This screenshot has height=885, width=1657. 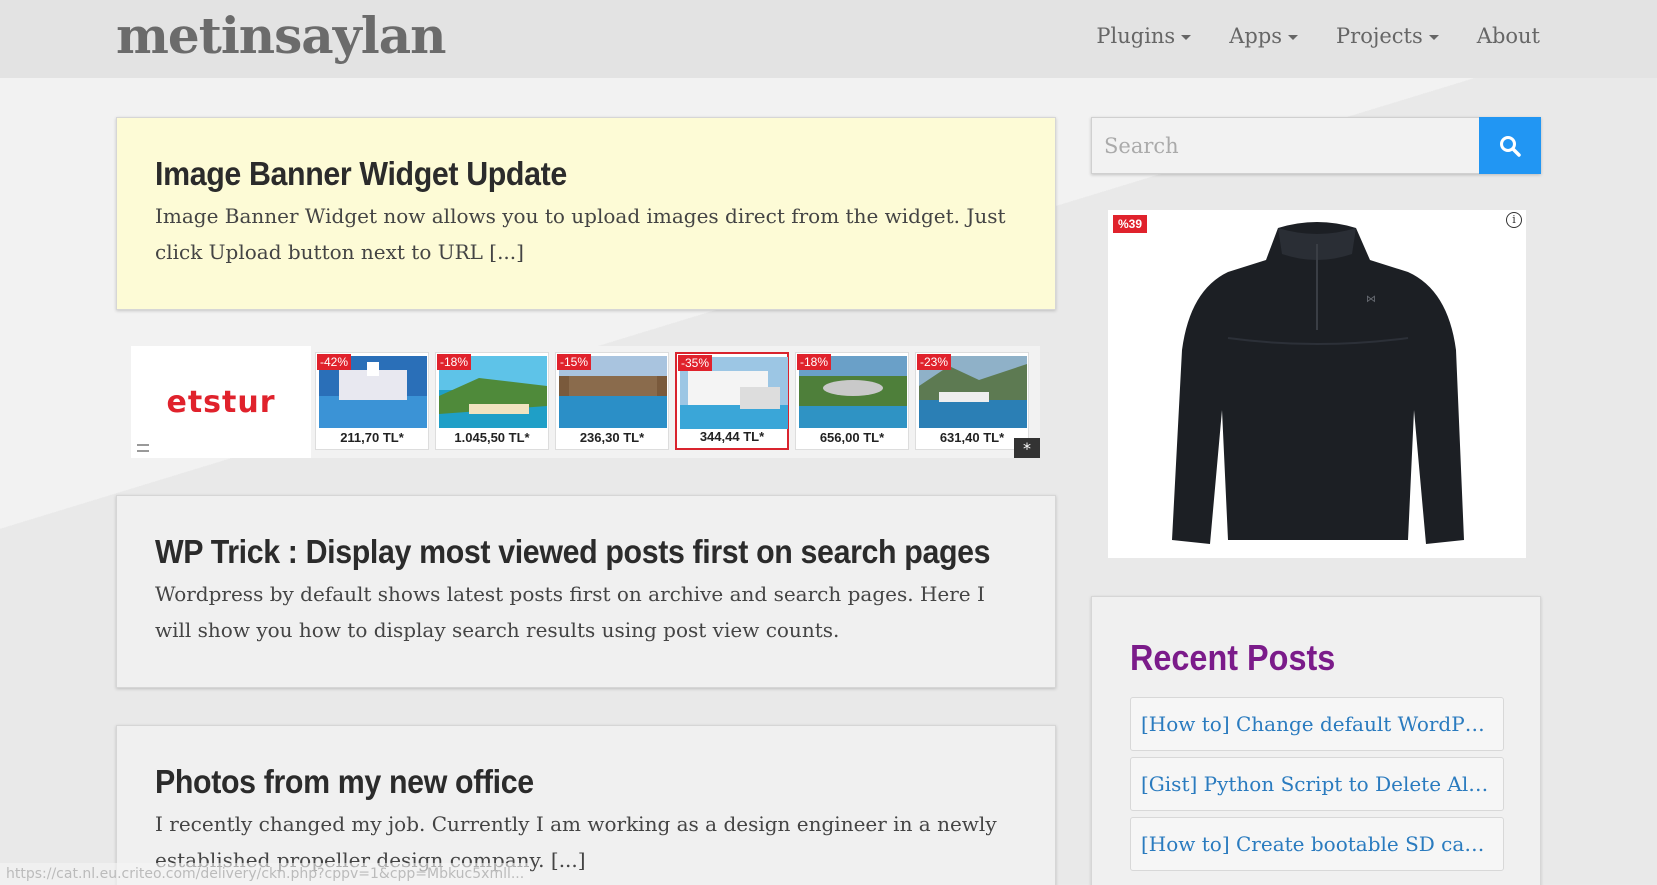 I want to click on nav-projects: Projects, so click(x=1387, y=36).